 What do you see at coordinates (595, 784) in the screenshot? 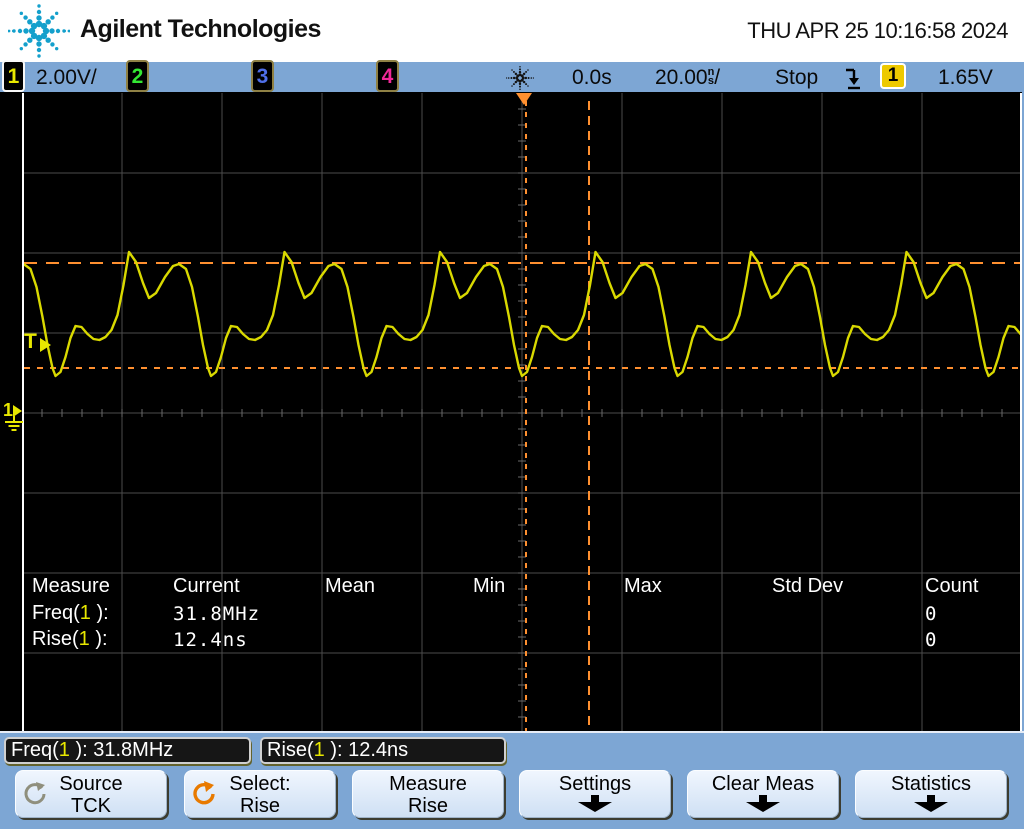
I see `softkey-settings-label: Settings` at bounding box center [595, 784].